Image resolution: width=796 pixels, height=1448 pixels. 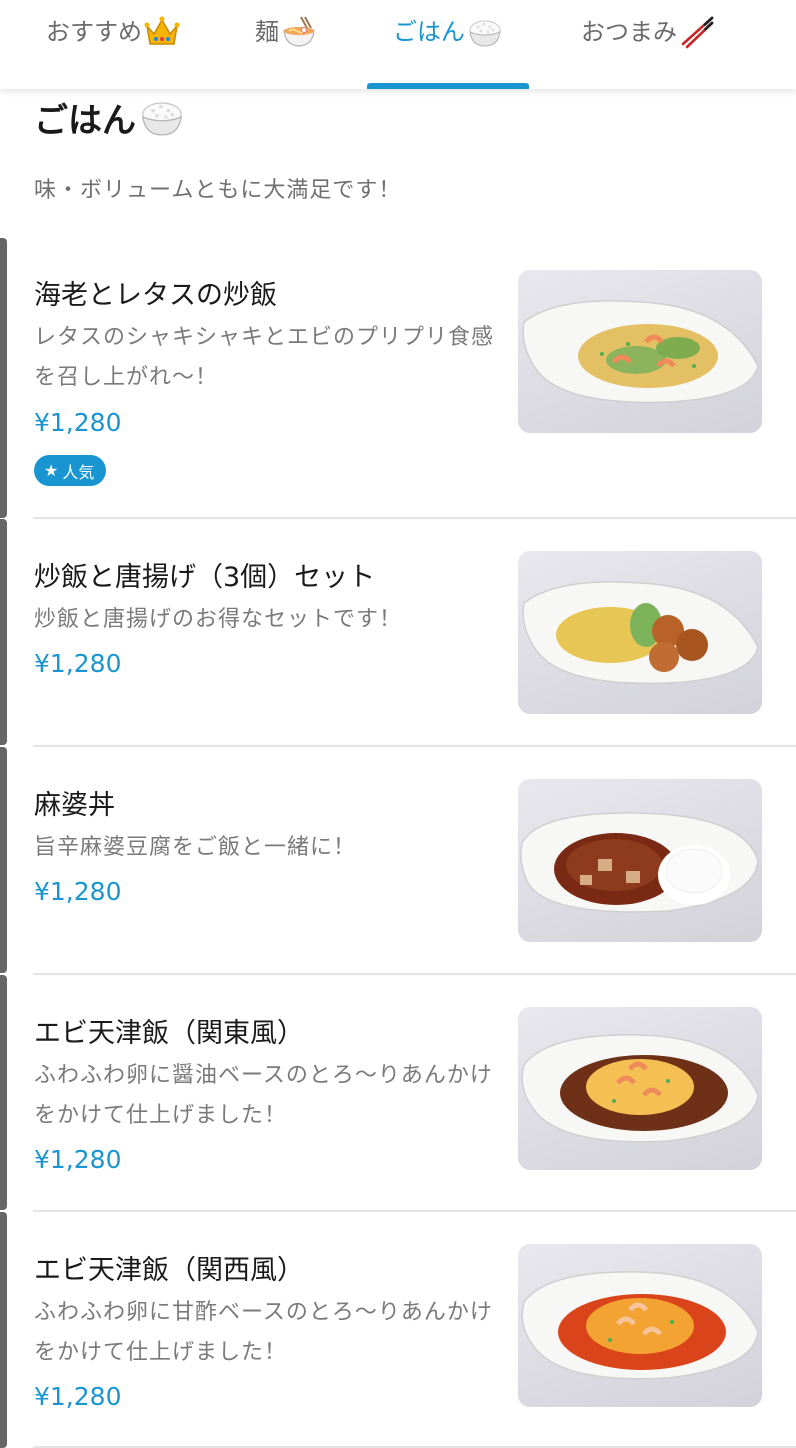 What do you see at coordinates (162, 32) in the screenshot?
I see `crown-icon` at bounding box center [162, 32].